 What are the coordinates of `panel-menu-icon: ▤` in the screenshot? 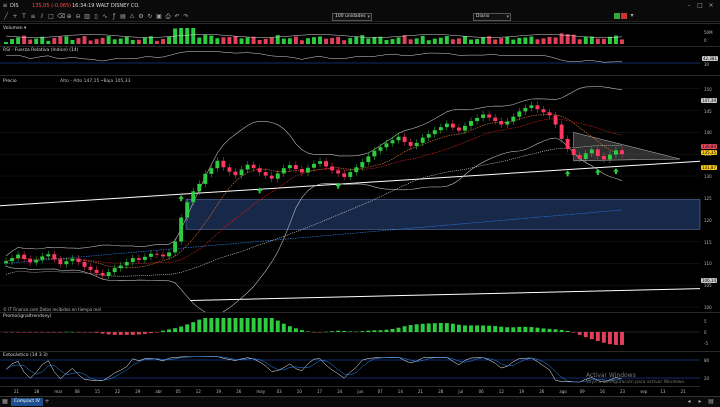 It's located at (711, 402).